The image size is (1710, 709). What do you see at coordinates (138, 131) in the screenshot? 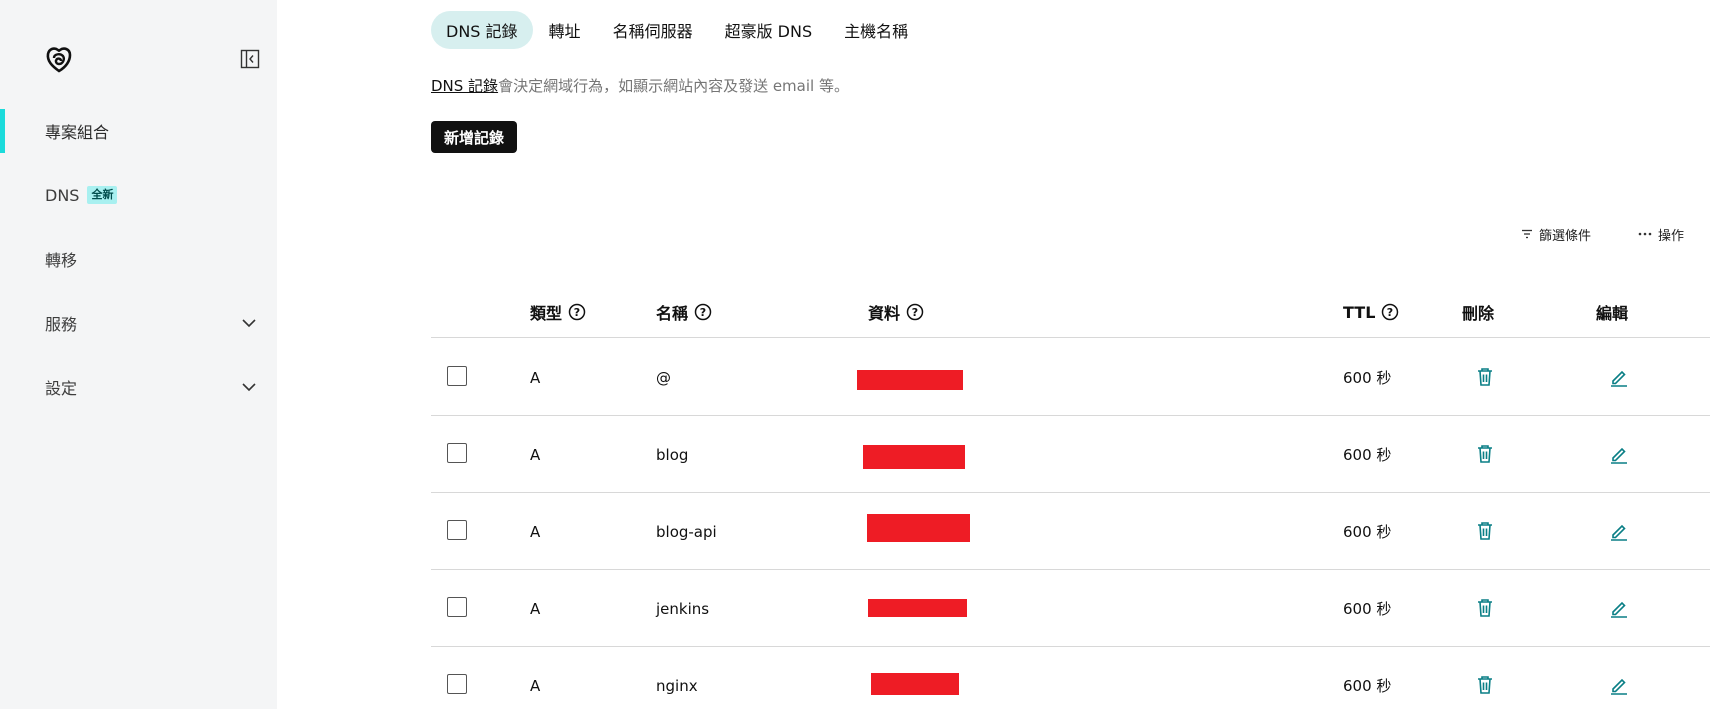
I see `sidebar-item-portfolio: 專案組合` at bounding box center [138, 131].